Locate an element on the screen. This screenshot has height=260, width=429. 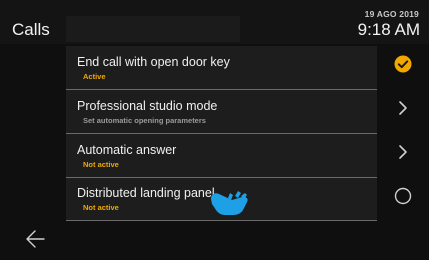
list-item-automatic-answer: Automatic answer Not active is located at coordinates (221, 156).